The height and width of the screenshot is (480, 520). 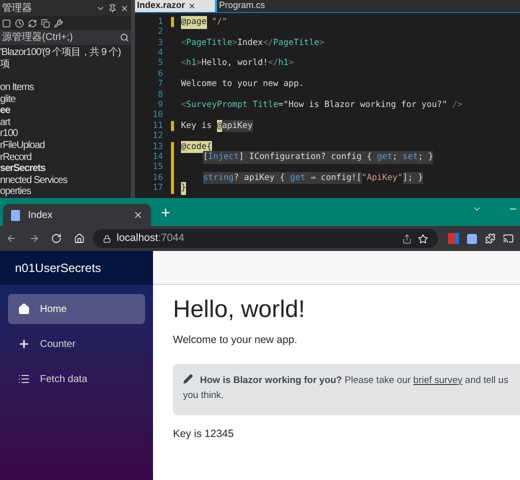 I want to click on line-number: 15, so click(x=157, y=167).